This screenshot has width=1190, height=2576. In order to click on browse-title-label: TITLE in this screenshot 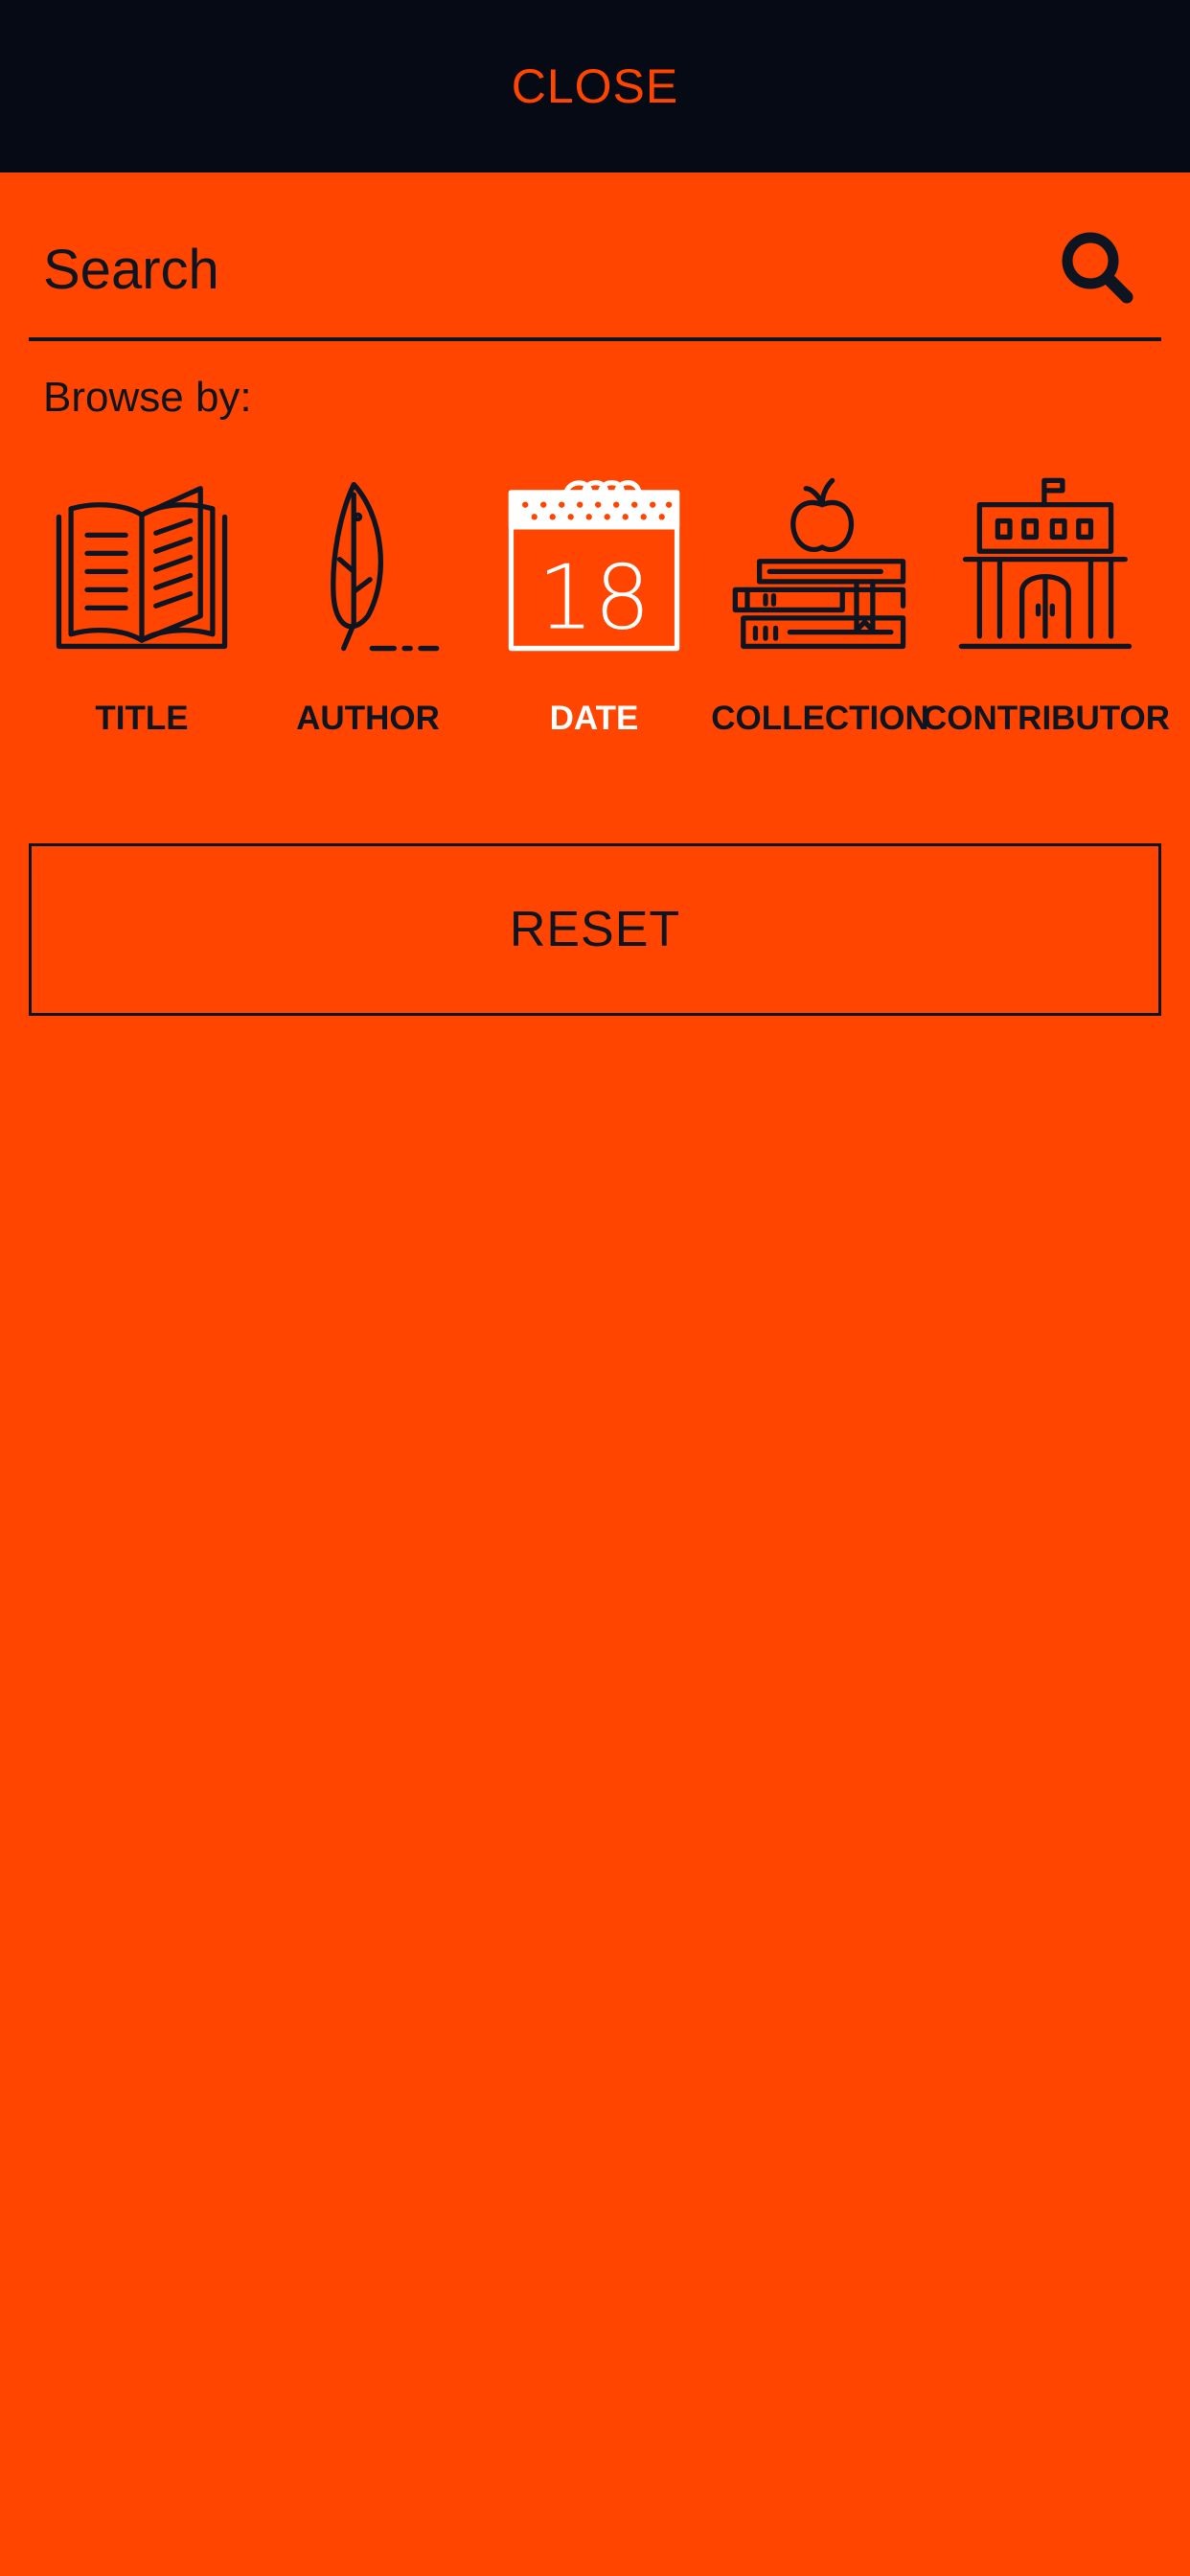, I will do `click(142, 718)`.